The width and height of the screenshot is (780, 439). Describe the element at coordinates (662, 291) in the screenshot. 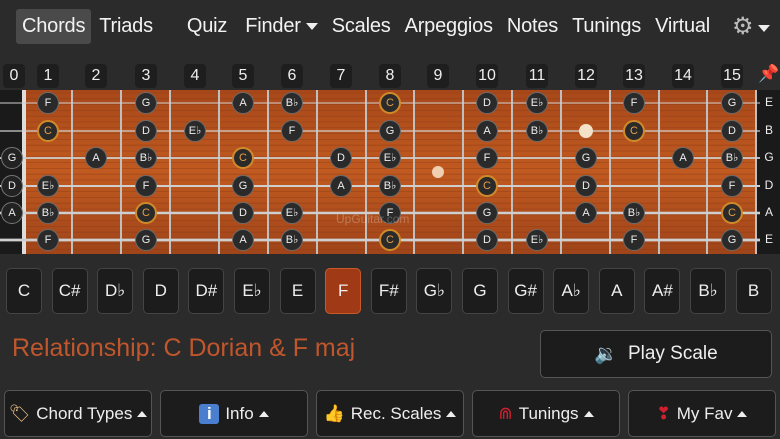

I see `key-button: A#` at that location.